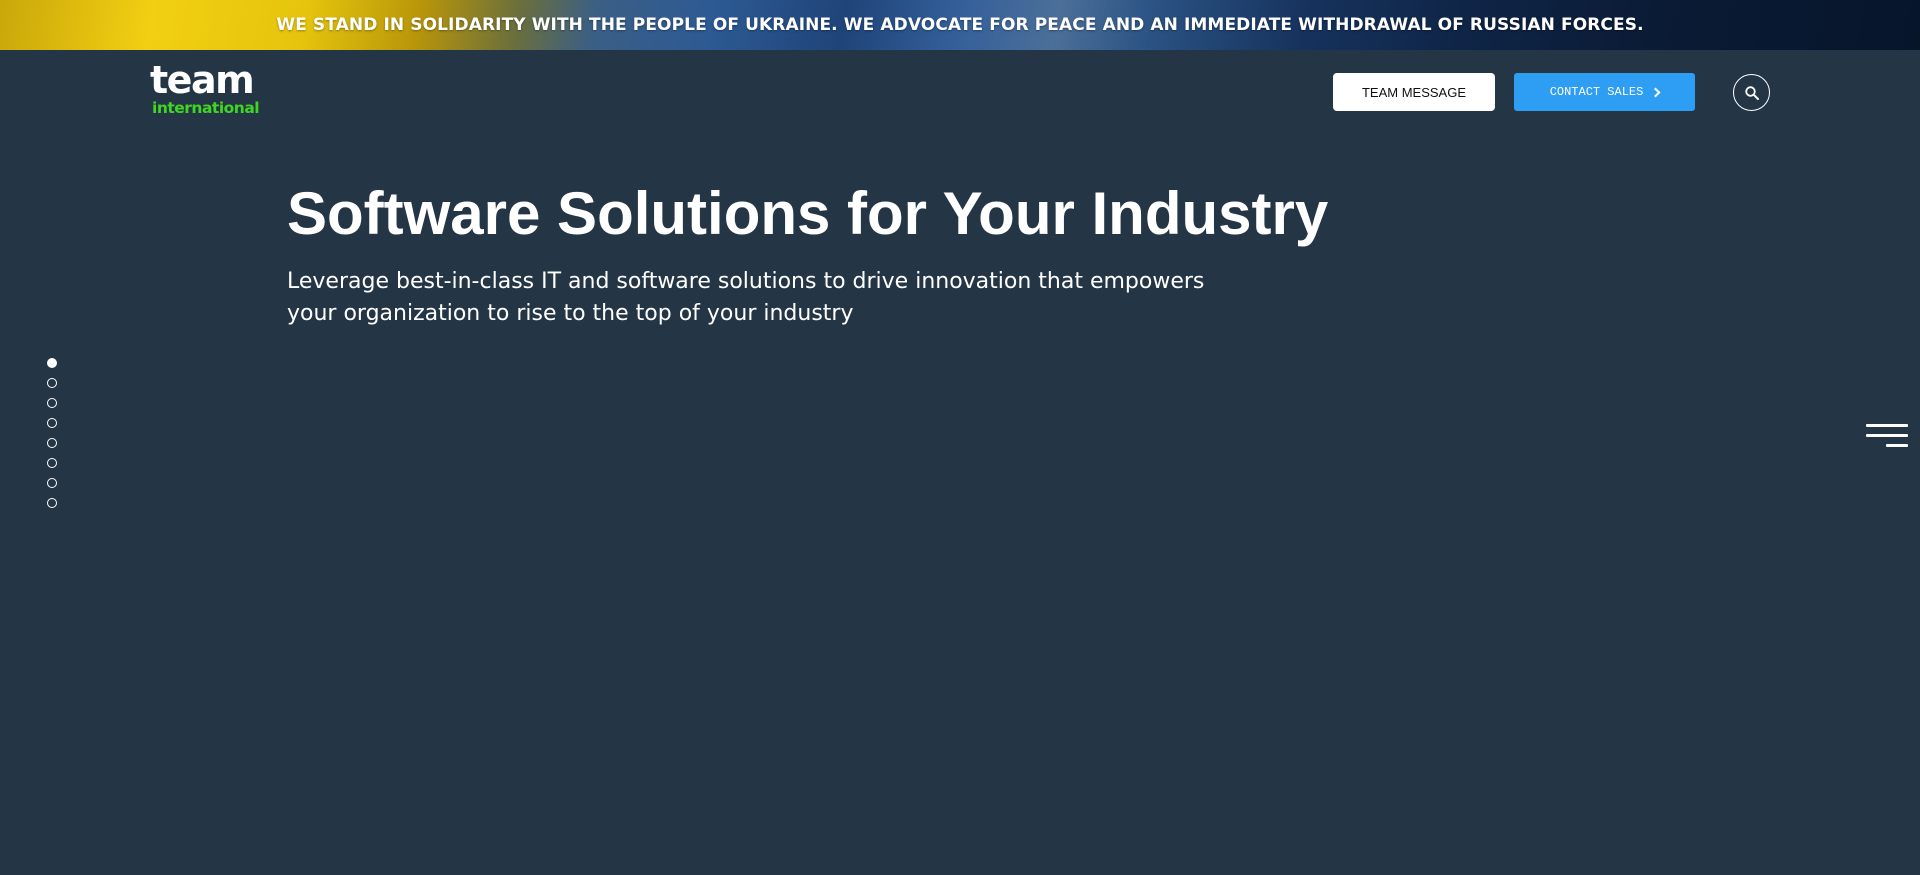 Image resolution: width=1920 pixels, height=875 pixels. I want to click on hero-title: Software Solutions for Your Industry, so click(808, 213).